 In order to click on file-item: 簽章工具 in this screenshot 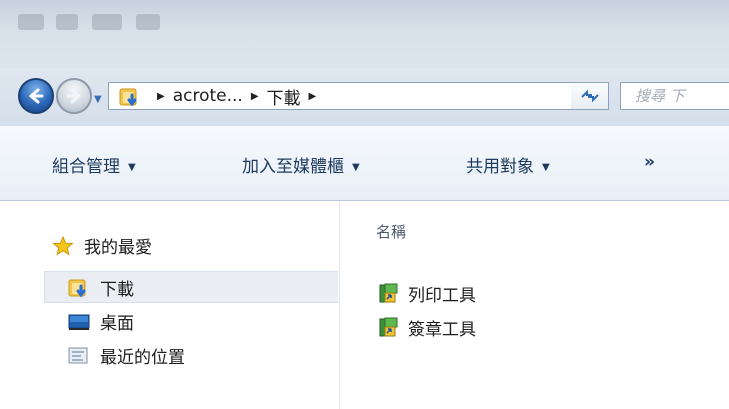, I will do `click(427, 327)`.